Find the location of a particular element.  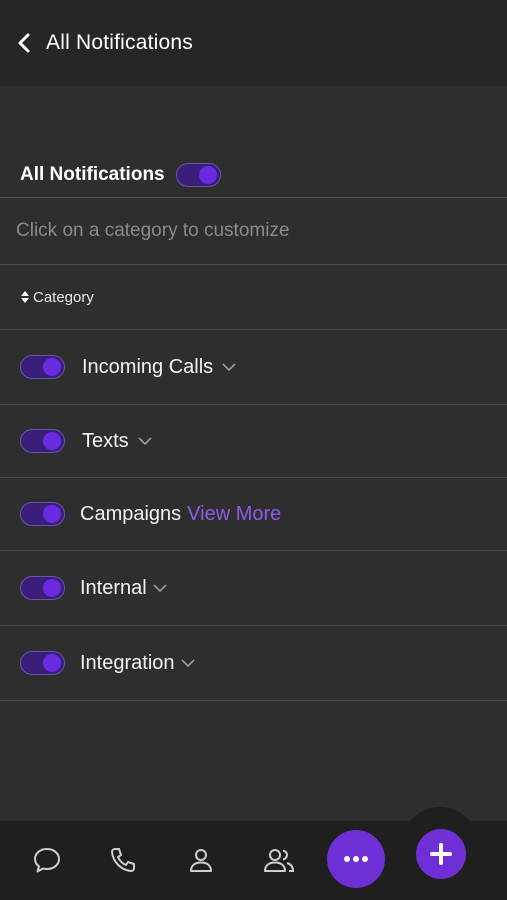

hint-row: Click on a category to customize is located at coordinates (253, 231).